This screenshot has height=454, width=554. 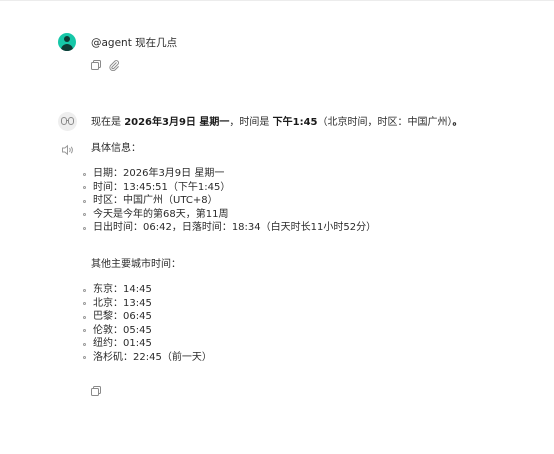 What do you see at coordinates (385, 122) in the screenshot?
I see `answer-suffix: （北京时间，时区：中国广州）` at bounding box center [385, 122].